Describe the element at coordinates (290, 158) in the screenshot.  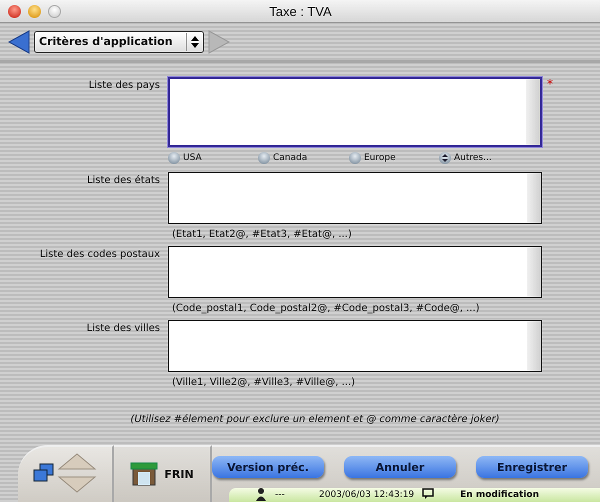
I see `option-label: Canada` at that location.